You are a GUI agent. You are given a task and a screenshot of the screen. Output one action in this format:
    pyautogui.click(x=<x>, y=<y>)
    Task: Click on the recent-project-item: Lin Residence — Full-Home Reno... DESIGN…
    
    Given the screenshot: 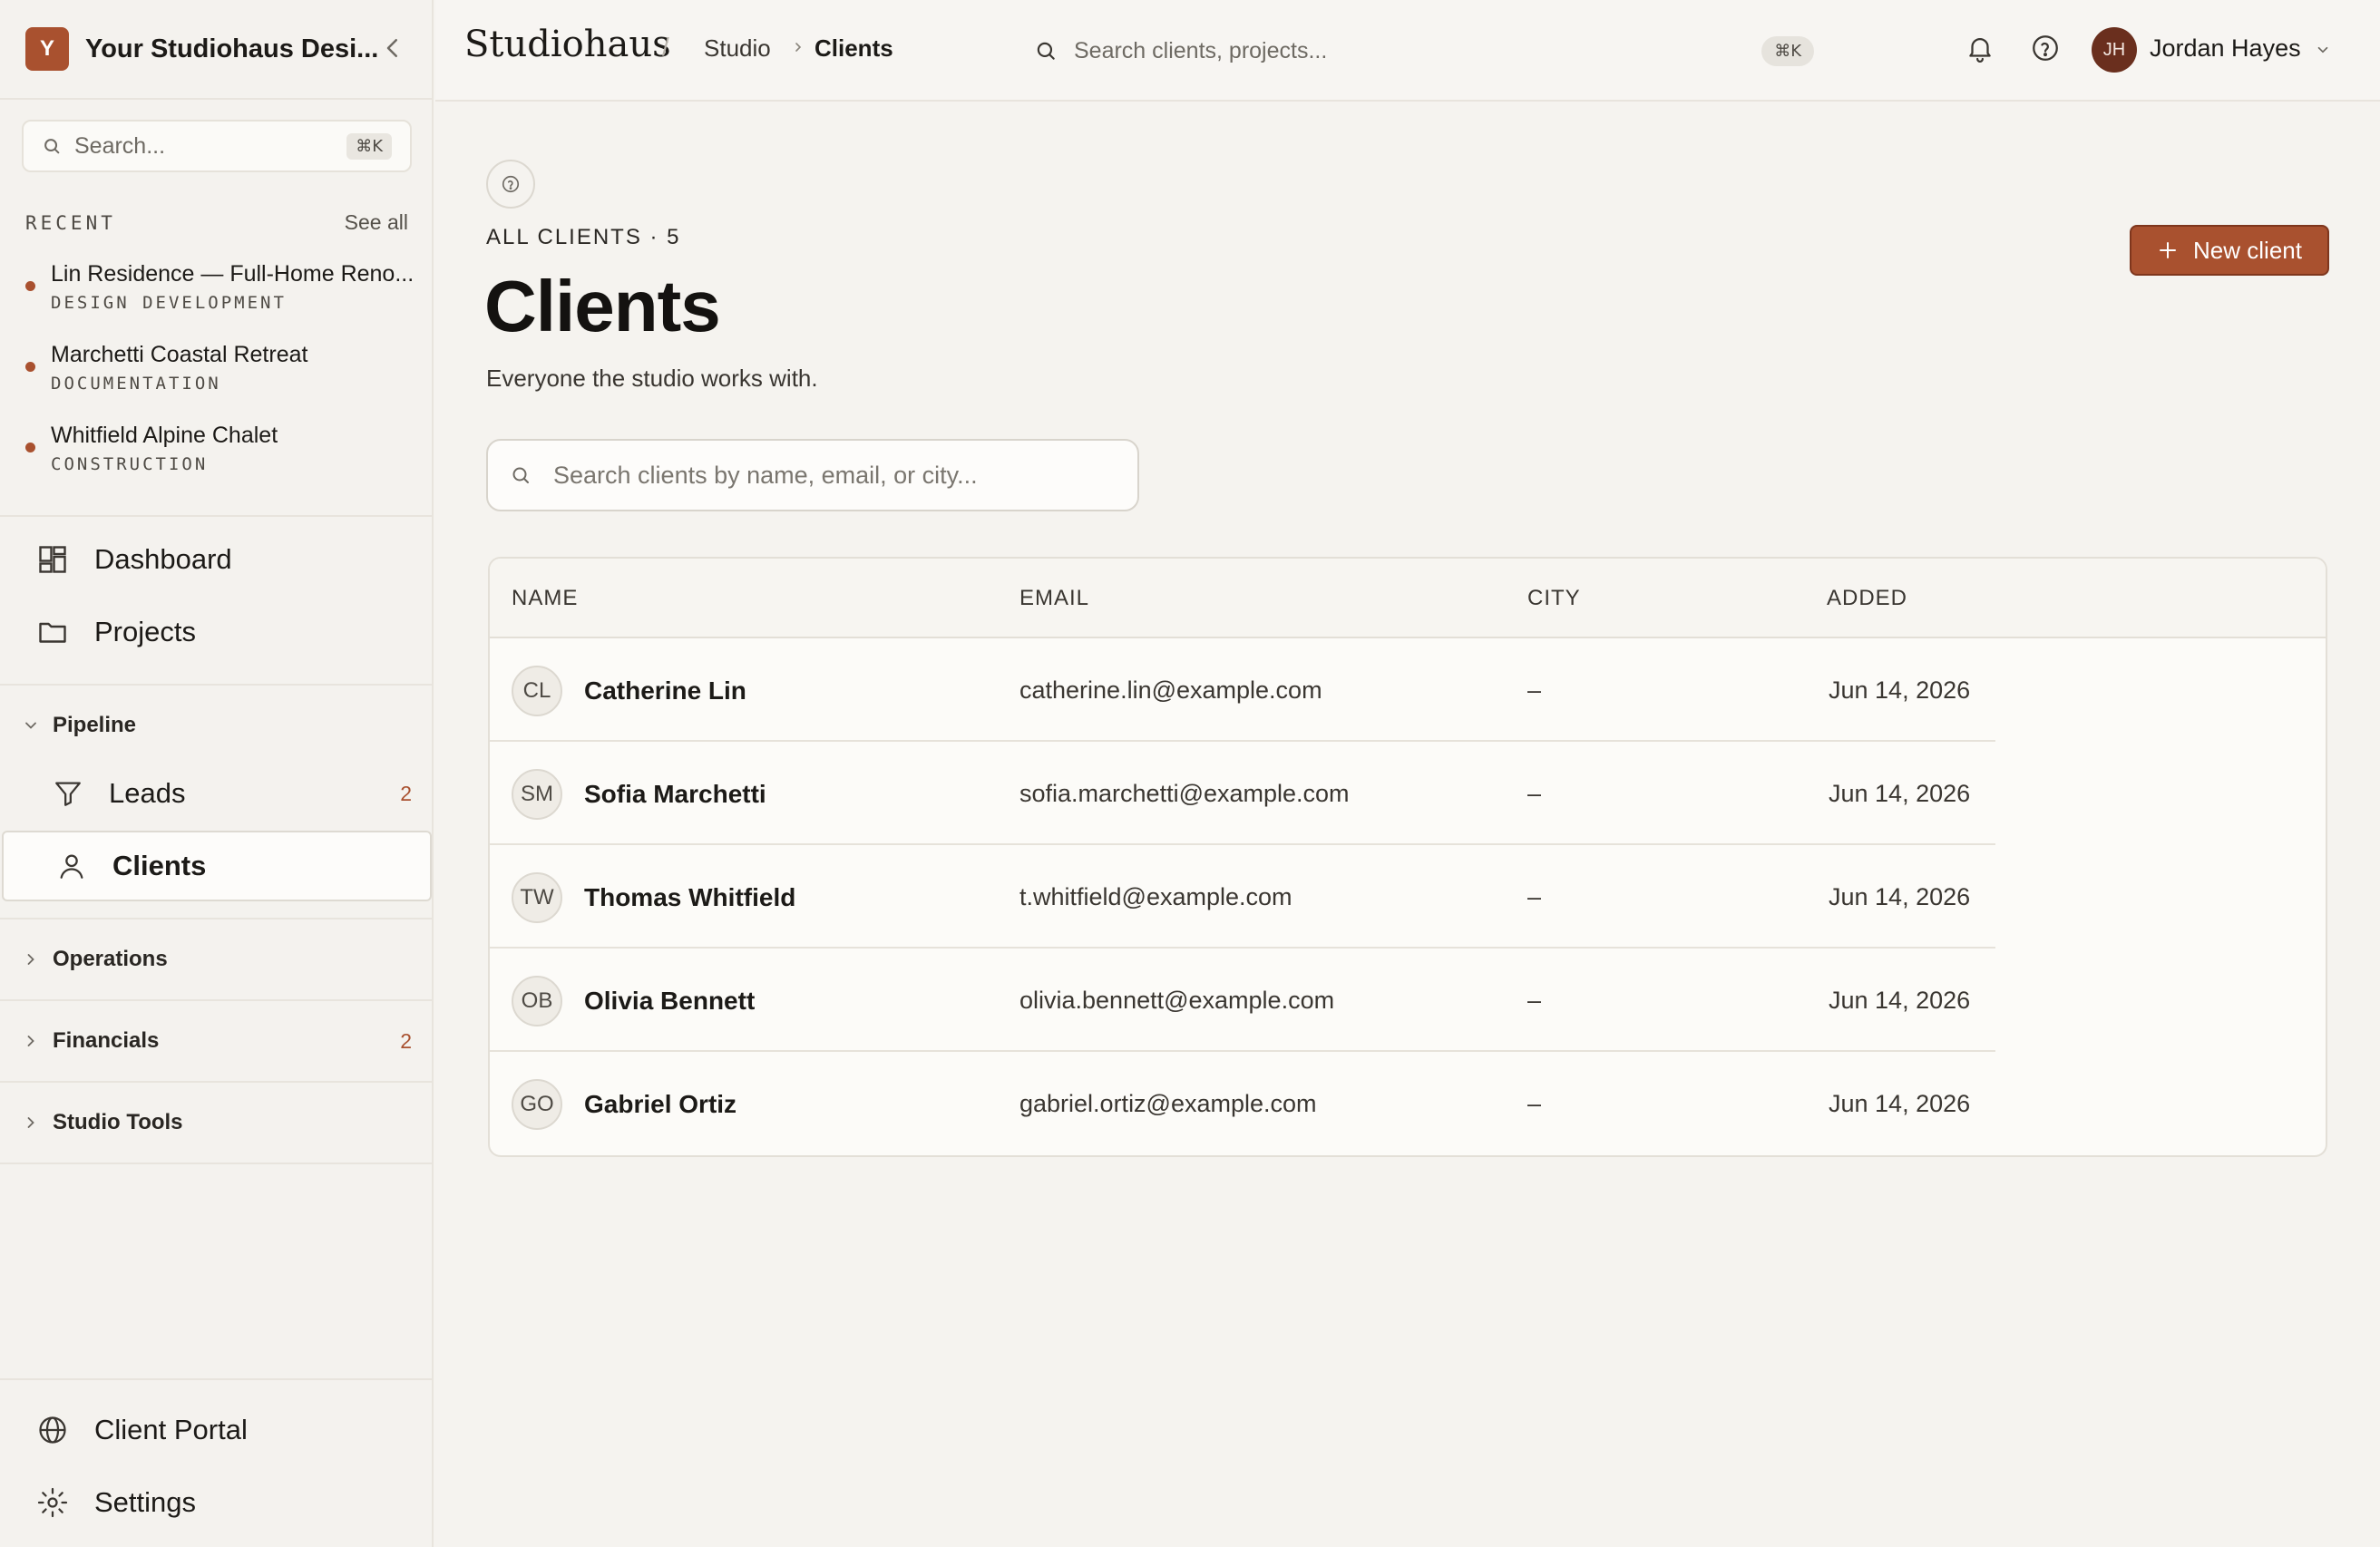 What is the action you would take?
    pyautogui.click(x=219, y=287)
    